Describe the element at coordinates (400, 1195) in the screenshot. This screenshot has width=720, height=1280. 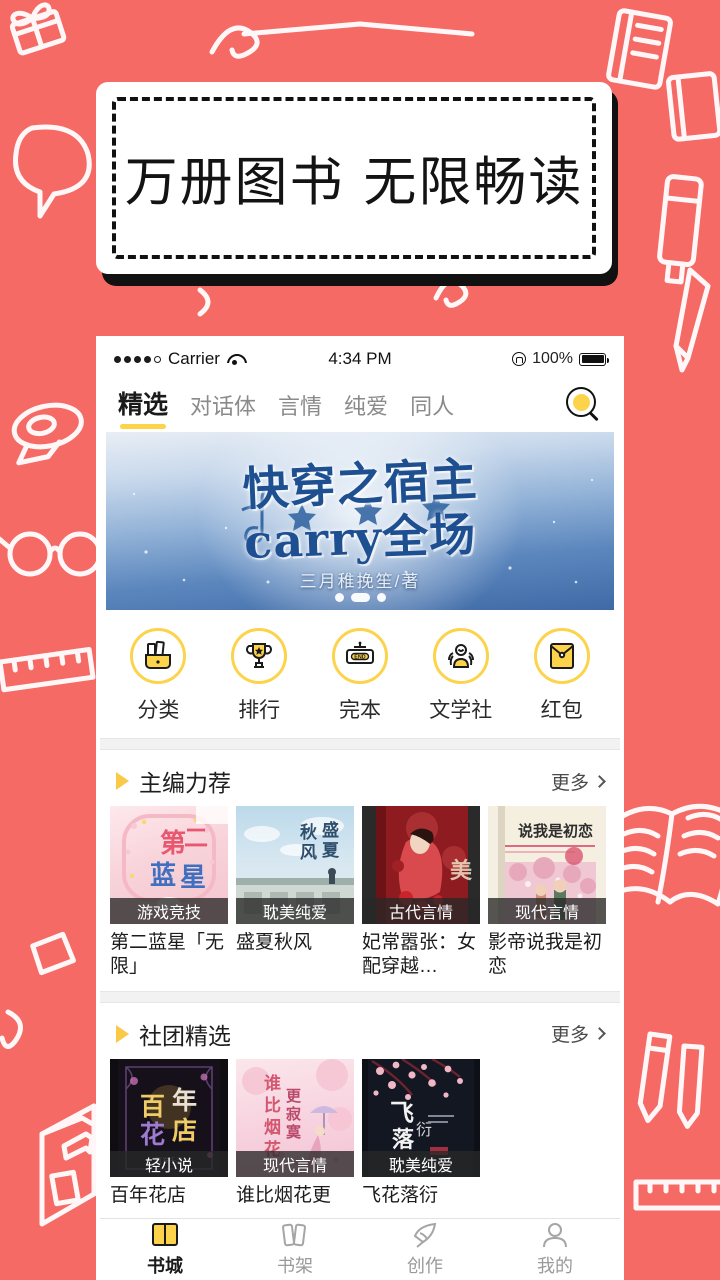
I see `book-title: 飞花落衍` at that location.